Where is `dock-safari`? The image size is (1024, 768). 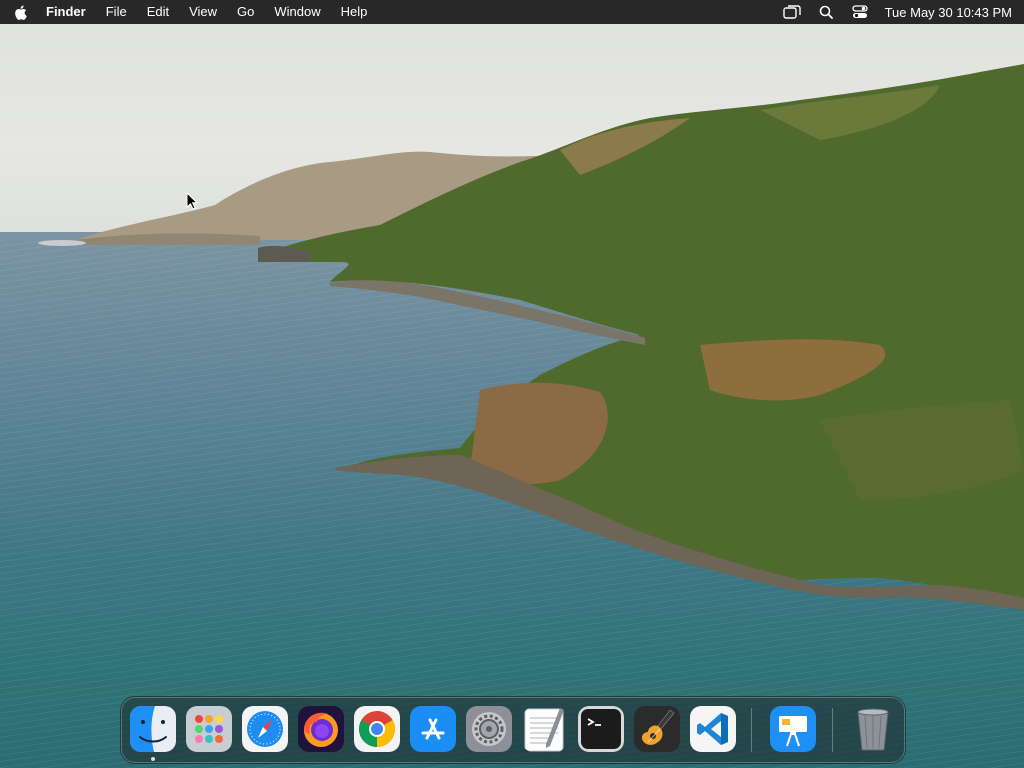 dock-safari is located at coordinates (265, 729).